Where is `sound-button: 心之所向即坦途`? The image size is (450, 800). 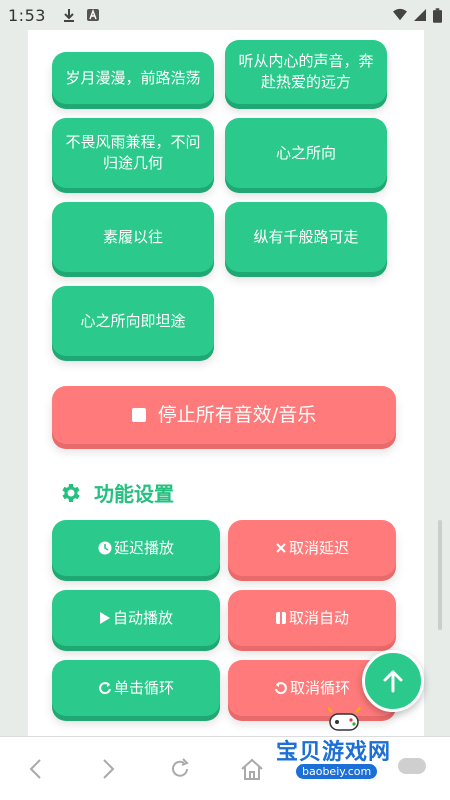 sound-button: 心之所向即坦途 is located at coordinates (133, 321).